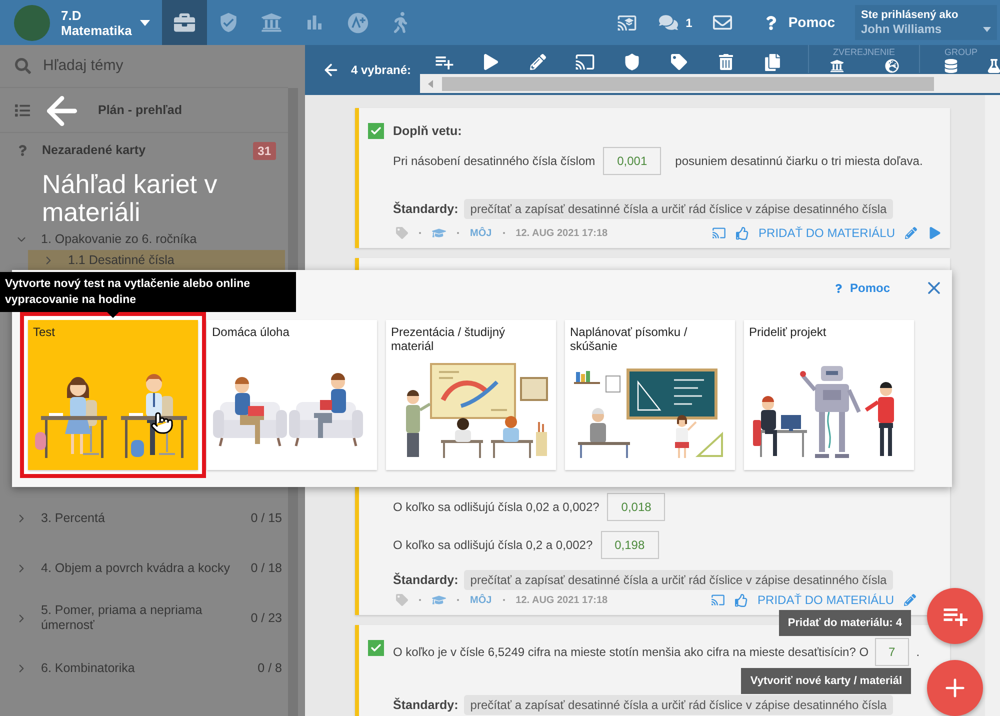 This screenshot has width=1000, height=716. I want to click on progress-count: 0 / 15, so click(266, 518).